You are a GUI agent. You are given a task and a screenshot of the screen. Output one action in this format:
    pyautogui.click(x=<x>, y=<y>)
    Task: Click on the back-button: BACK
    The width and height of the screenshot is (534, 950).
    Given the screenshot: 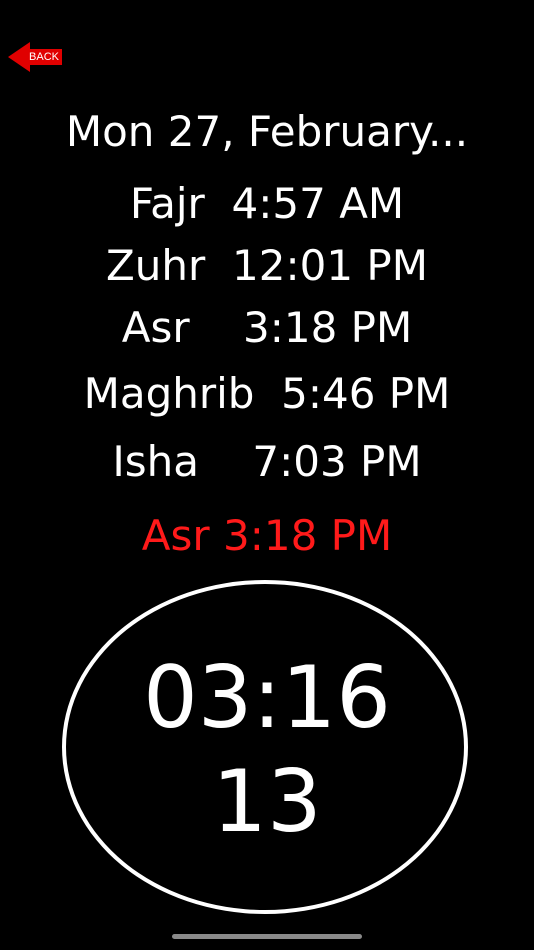 What is the action you would take?
    pyautogui.click(x=36, y=57)
    